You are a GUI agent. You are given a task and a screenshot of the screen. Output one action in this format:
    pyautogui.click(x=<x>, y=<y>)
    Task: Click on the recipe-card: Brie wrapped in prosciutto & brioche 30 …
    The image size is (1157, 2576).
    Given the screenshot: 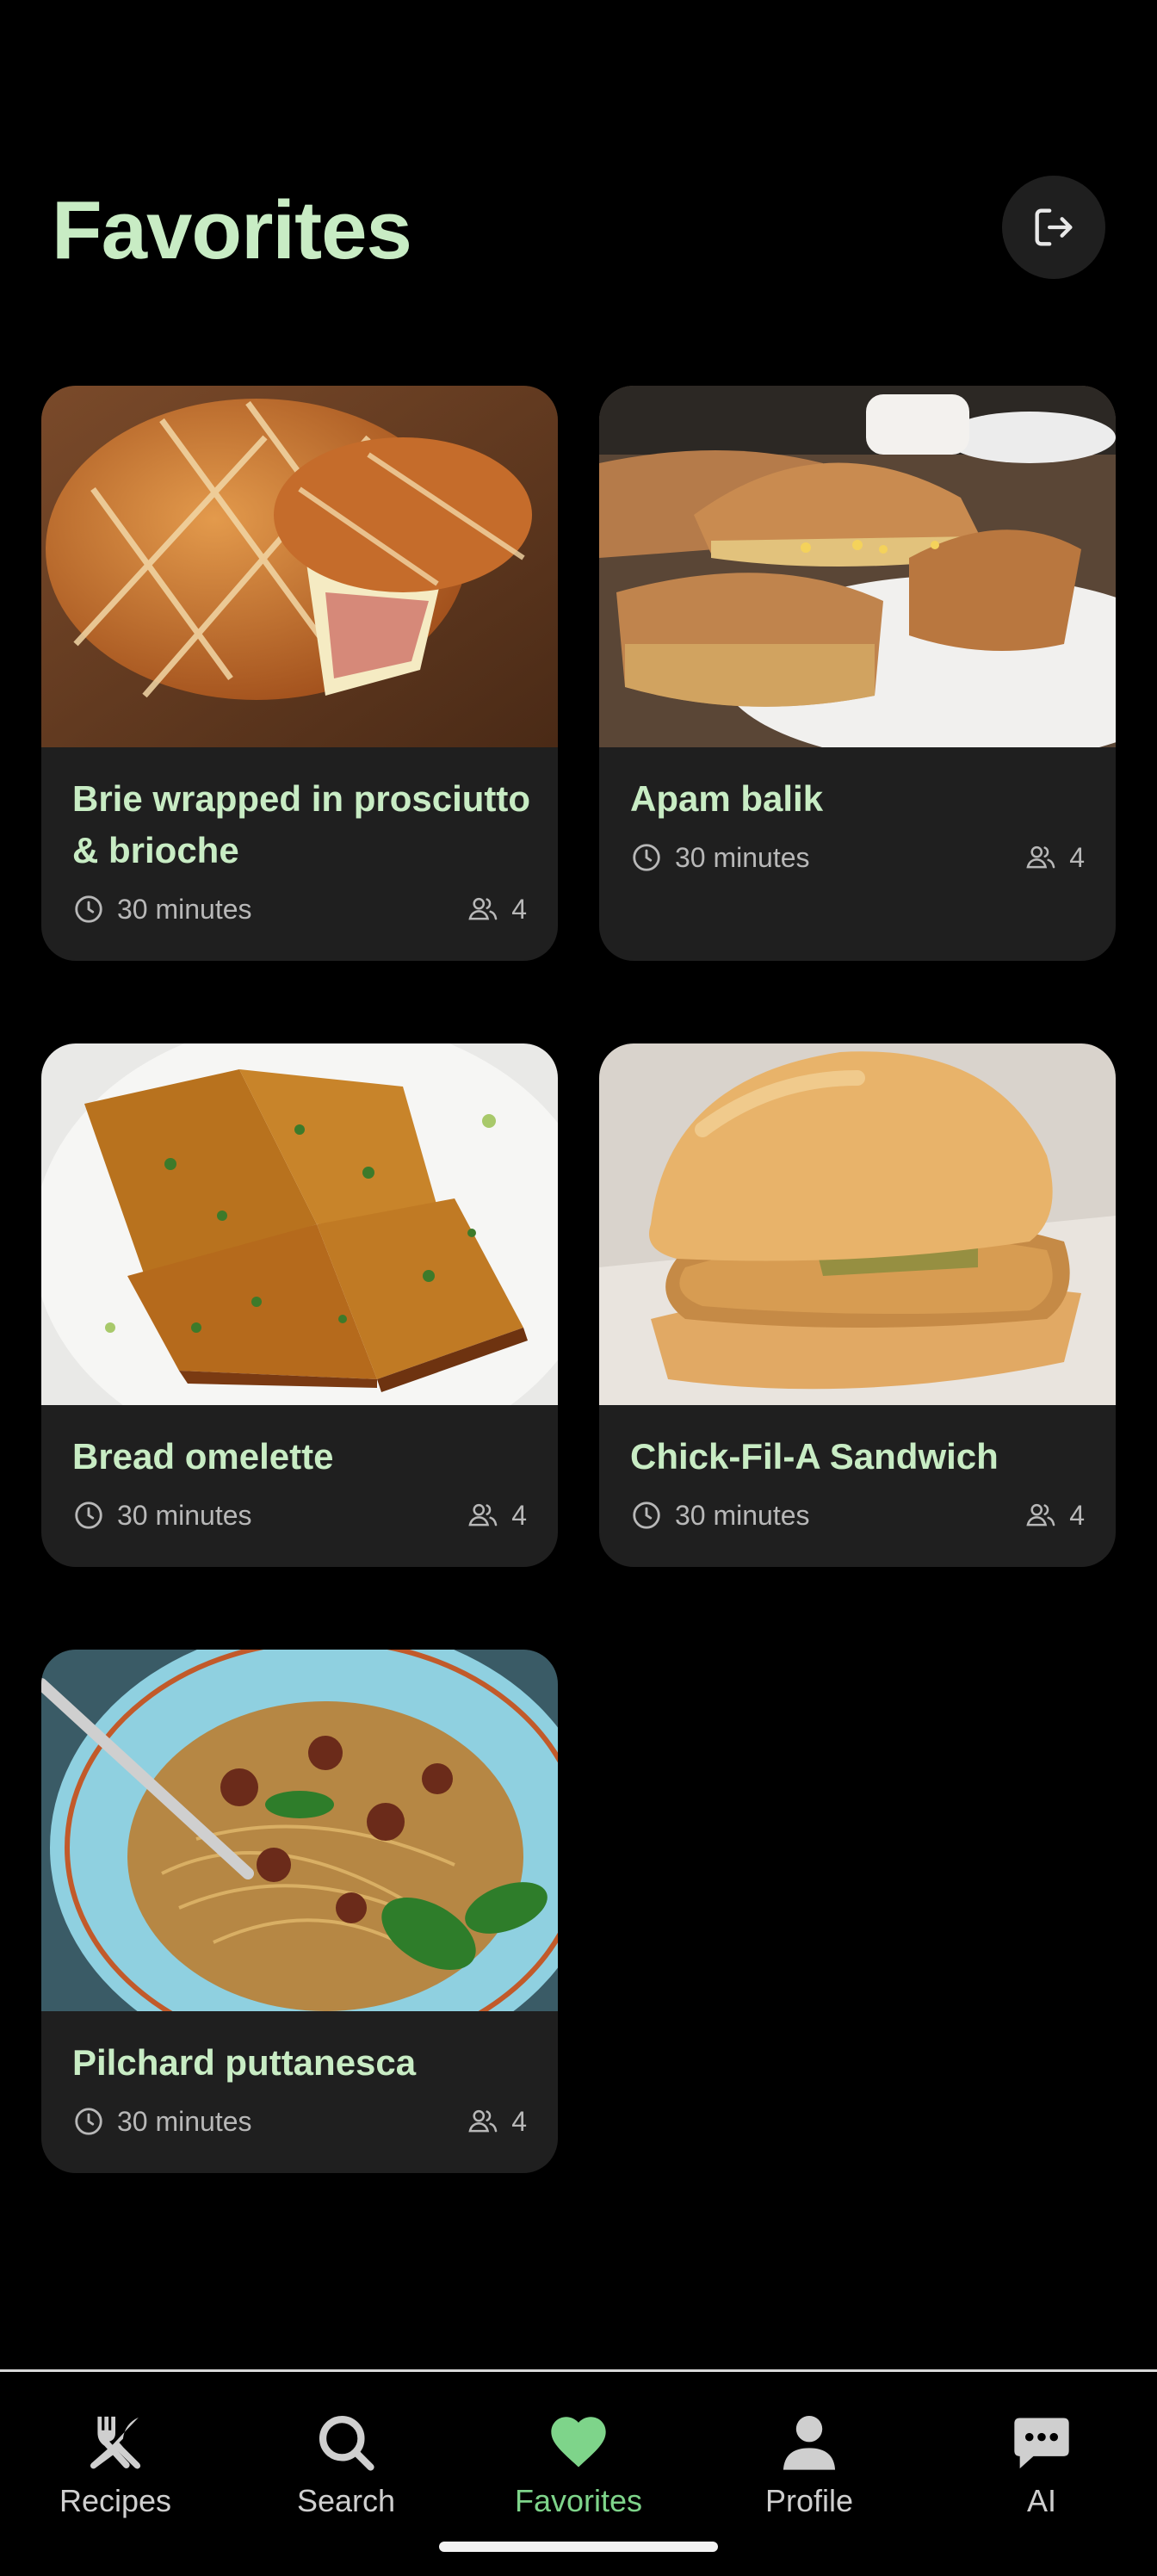 What is the action you would take?
    pyautogui.click(x=300, y=674)
    